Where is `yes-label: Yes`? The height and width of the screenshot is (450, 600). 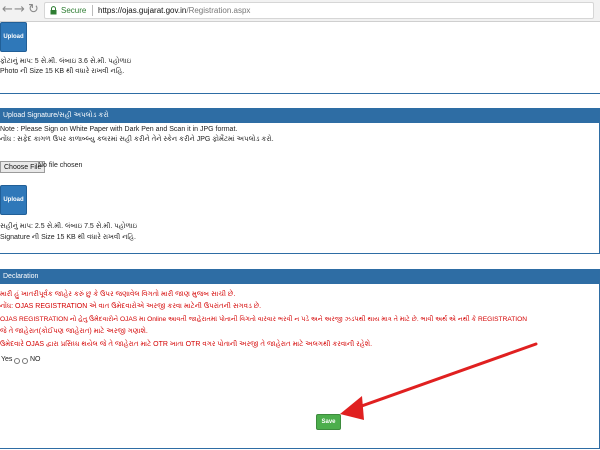
yes-label: Yes is located at coordinates (7, 359).